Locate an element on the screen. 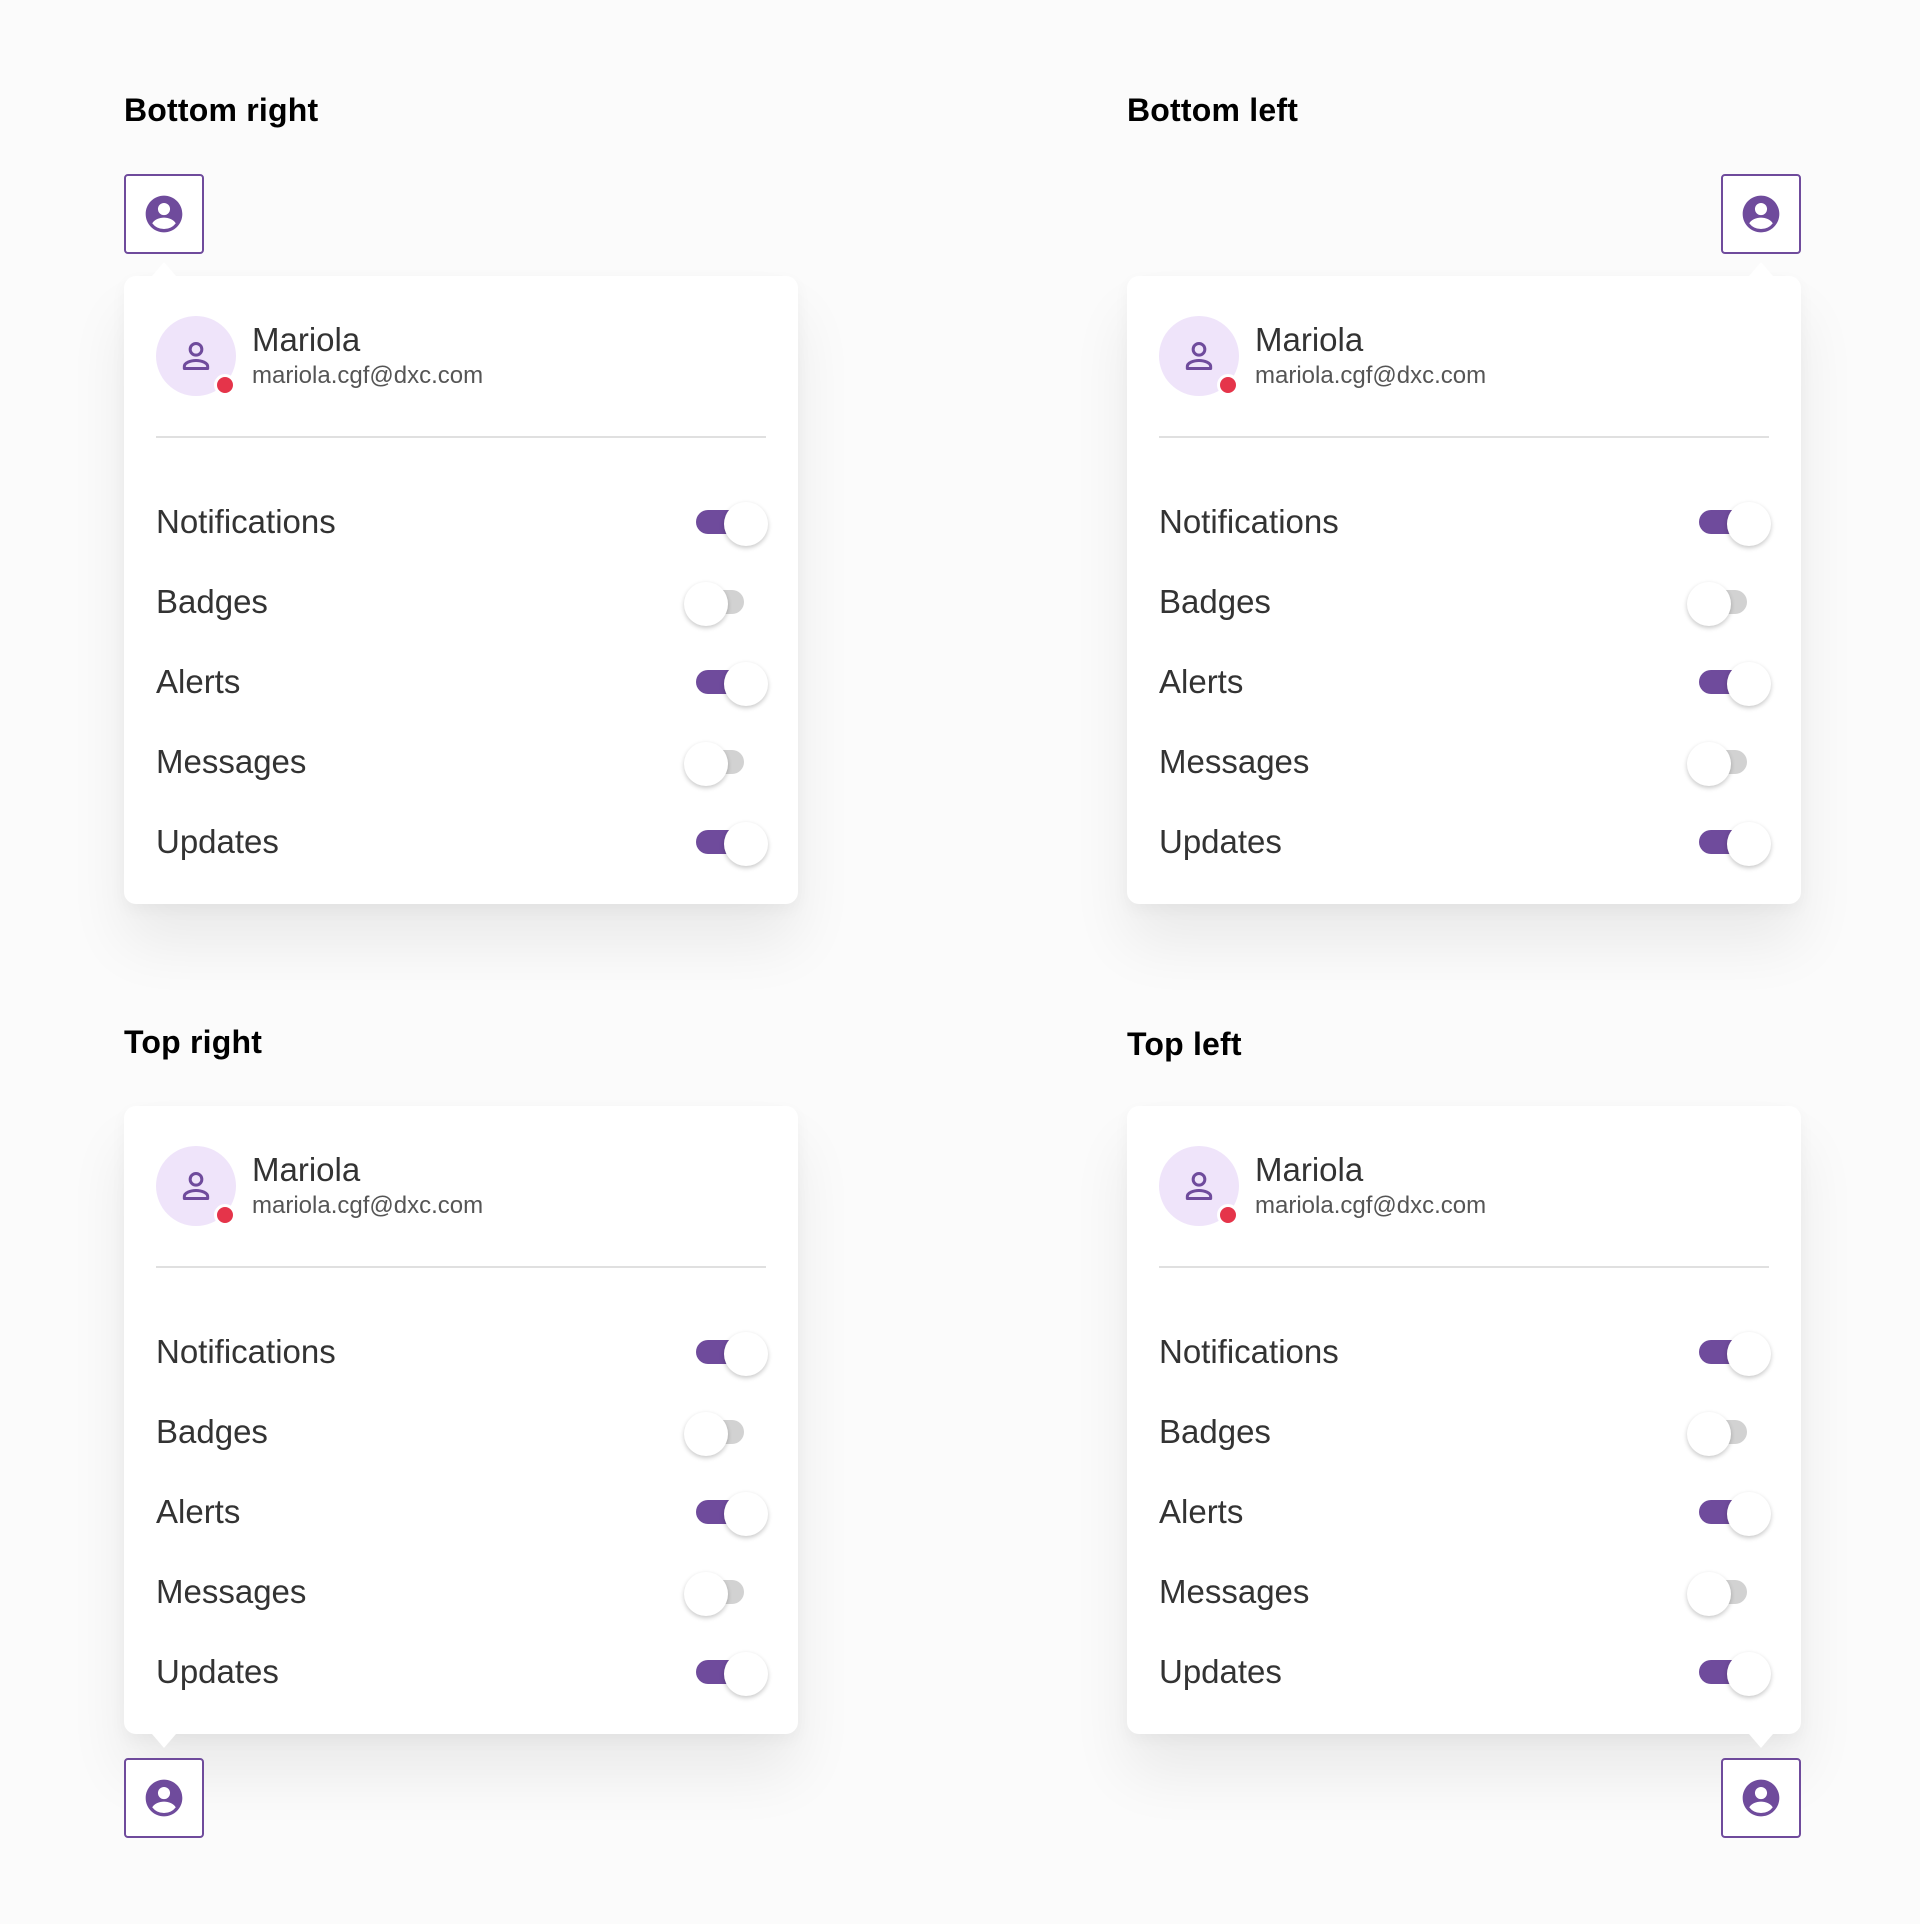 Image resolution: width=1920 pixels, height=1924 pixels. section-title: Bottom right is located at coordinates (221, 110).